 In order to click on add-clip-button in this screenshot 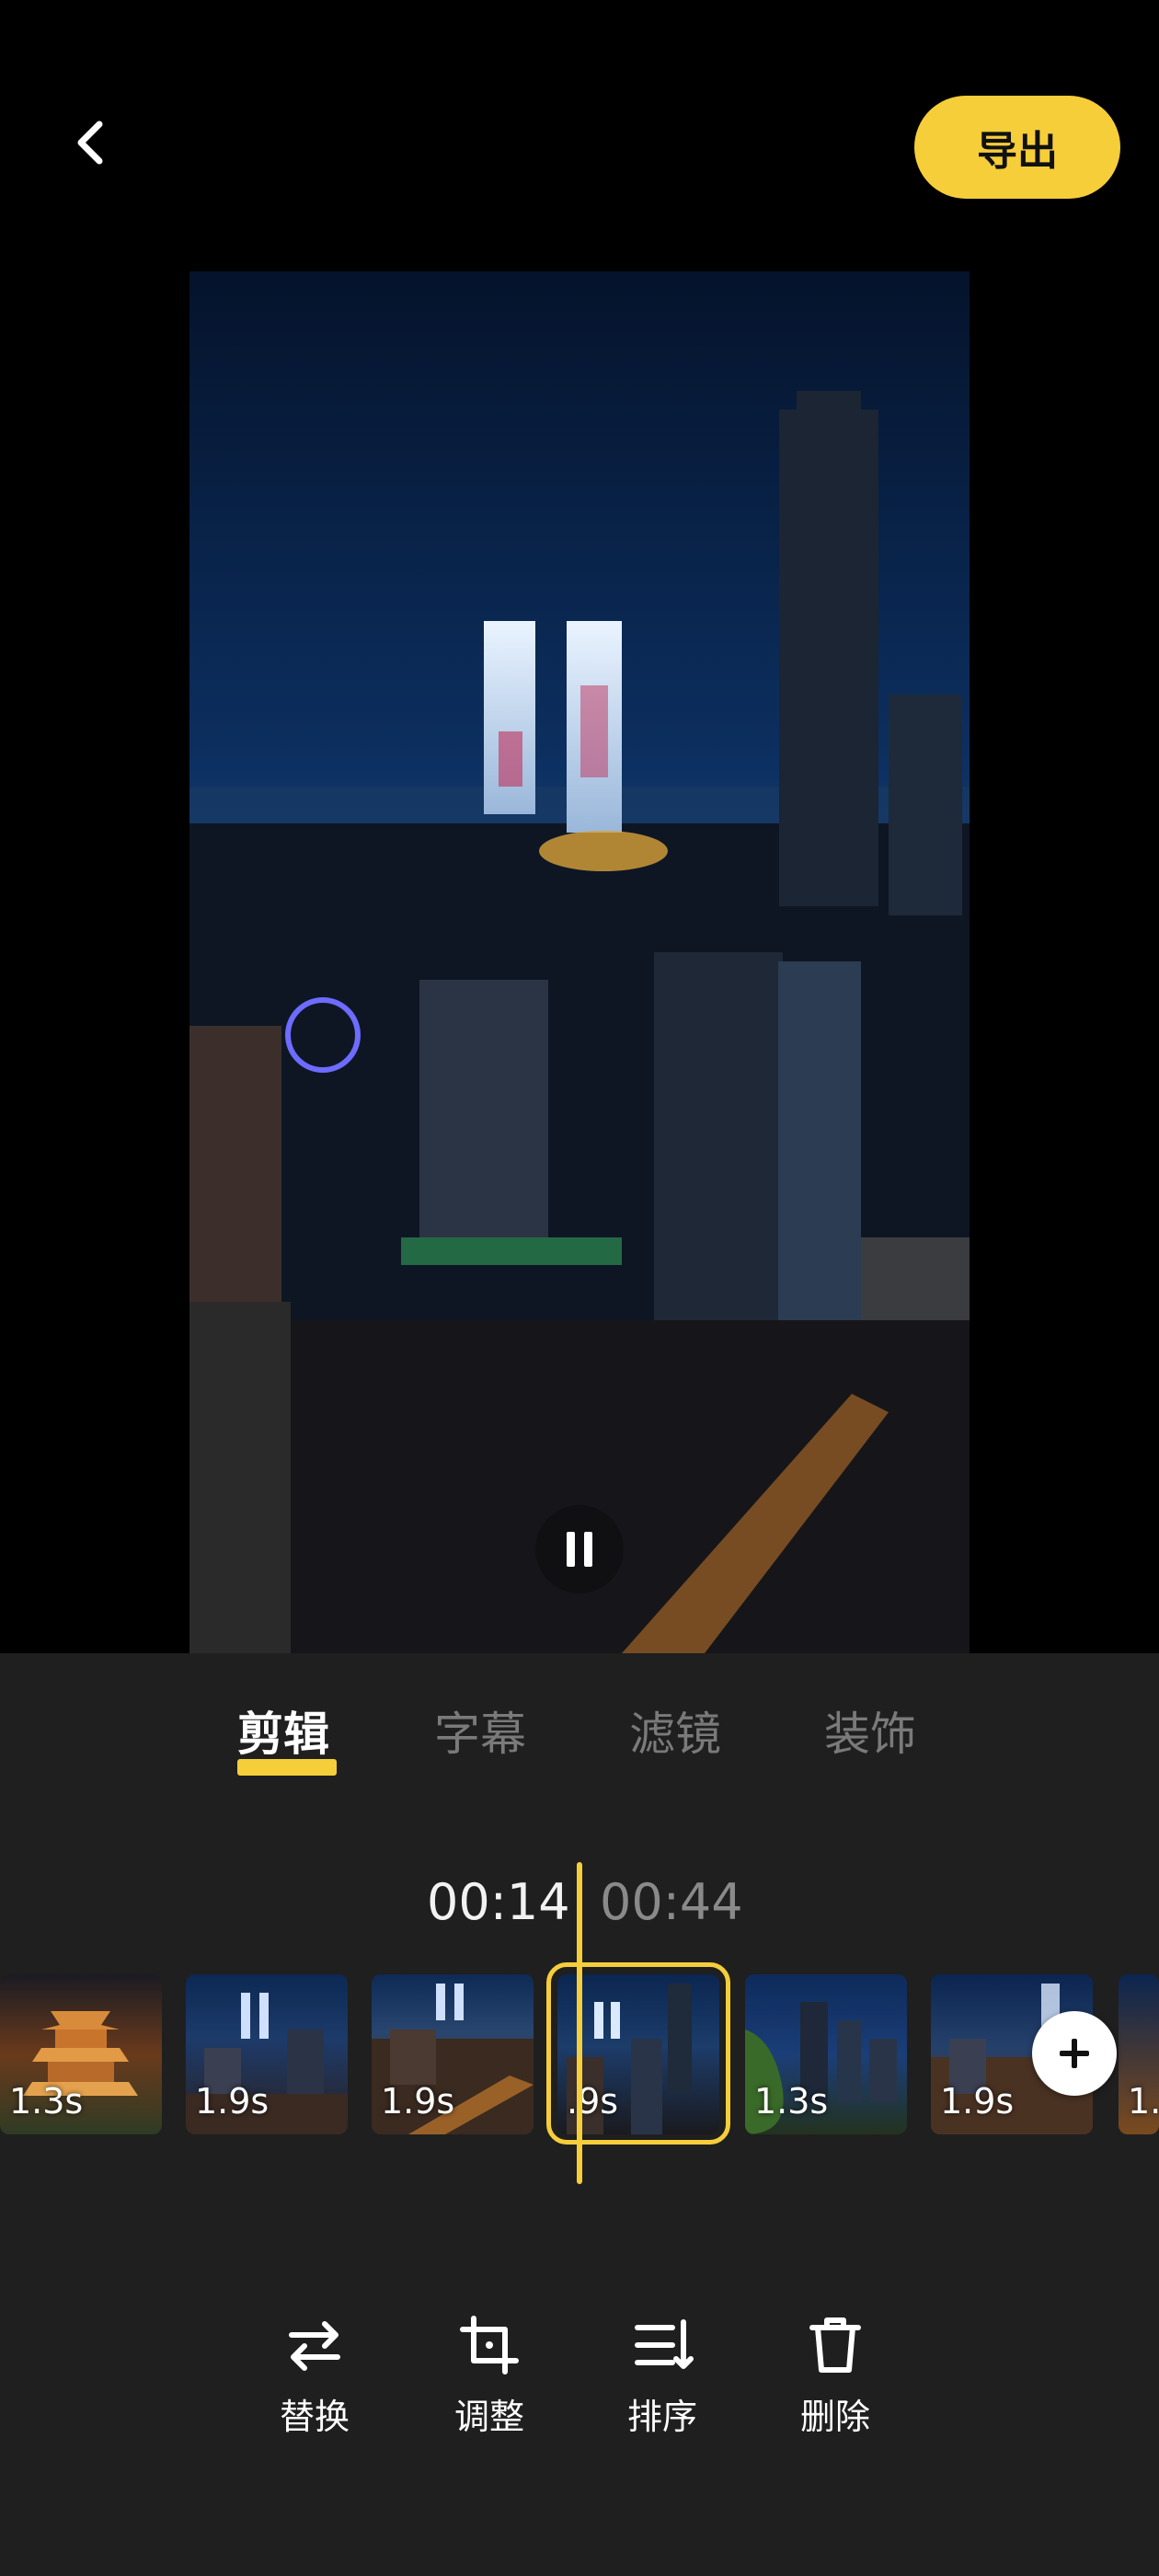, I will do `click(1074, 2053)`.